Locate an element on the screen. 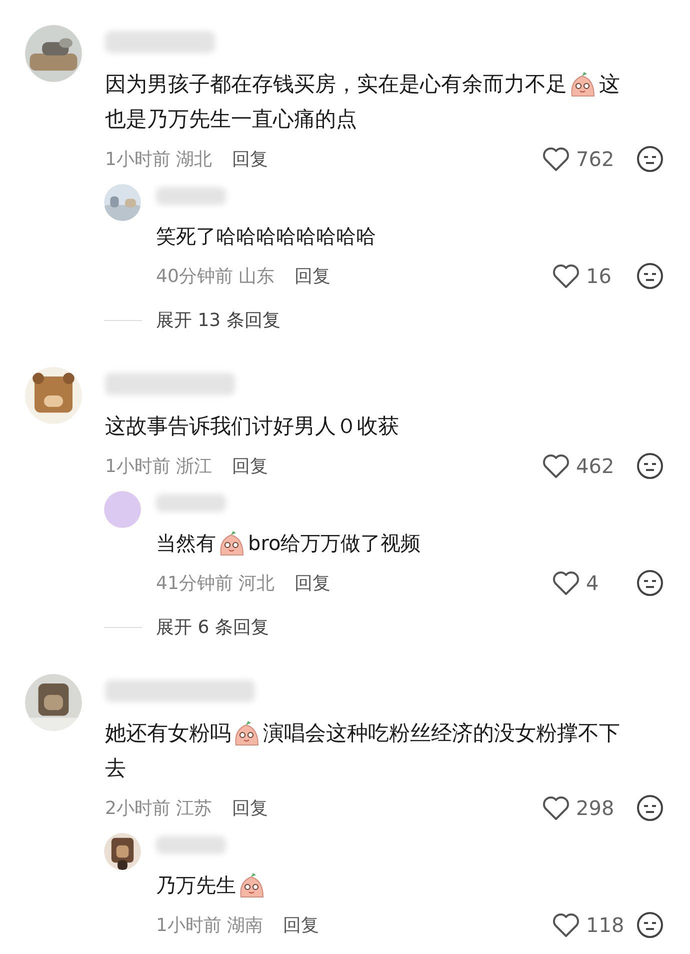 Image resolution: width=690 pixels, height=954 pixels. like-button: 462 is located at coordinates (582, 466).